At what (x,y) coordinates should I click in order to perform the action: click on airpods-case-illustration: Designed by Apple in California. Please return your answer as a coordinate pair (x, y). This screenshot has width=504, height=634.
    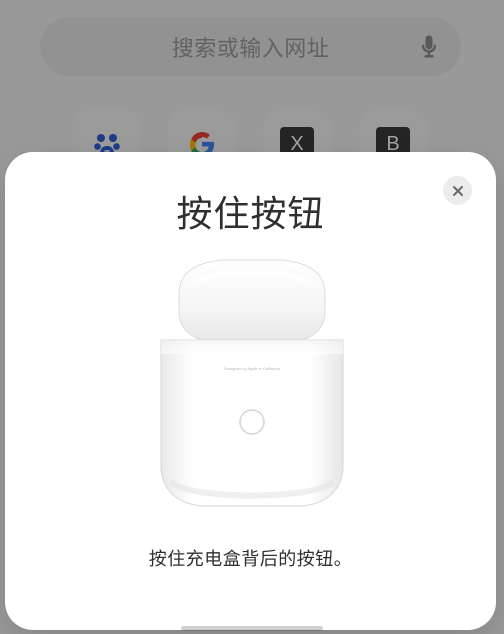
    Looking at the image, I should click on (252, 383).